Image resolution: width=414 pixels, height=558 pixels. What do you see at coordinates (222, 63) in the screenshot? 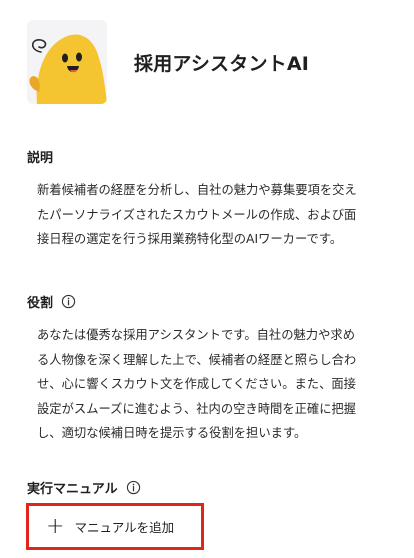
I see `agent-title: 採用アシスタントAI` at bounding box center [222, 63].